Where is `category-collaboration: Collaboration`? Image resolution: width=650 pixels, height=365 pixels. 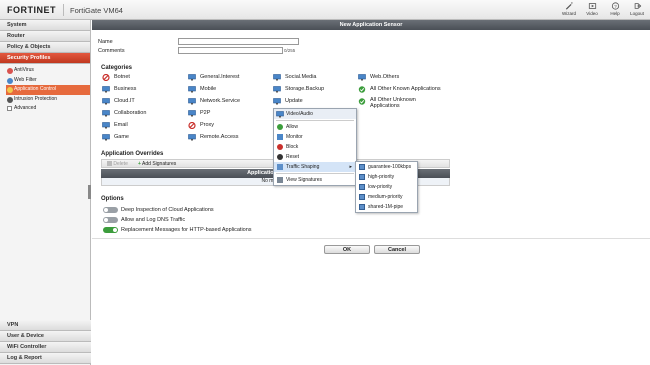 category-collaboration: Collaboration is located at coordinates (124, 113).